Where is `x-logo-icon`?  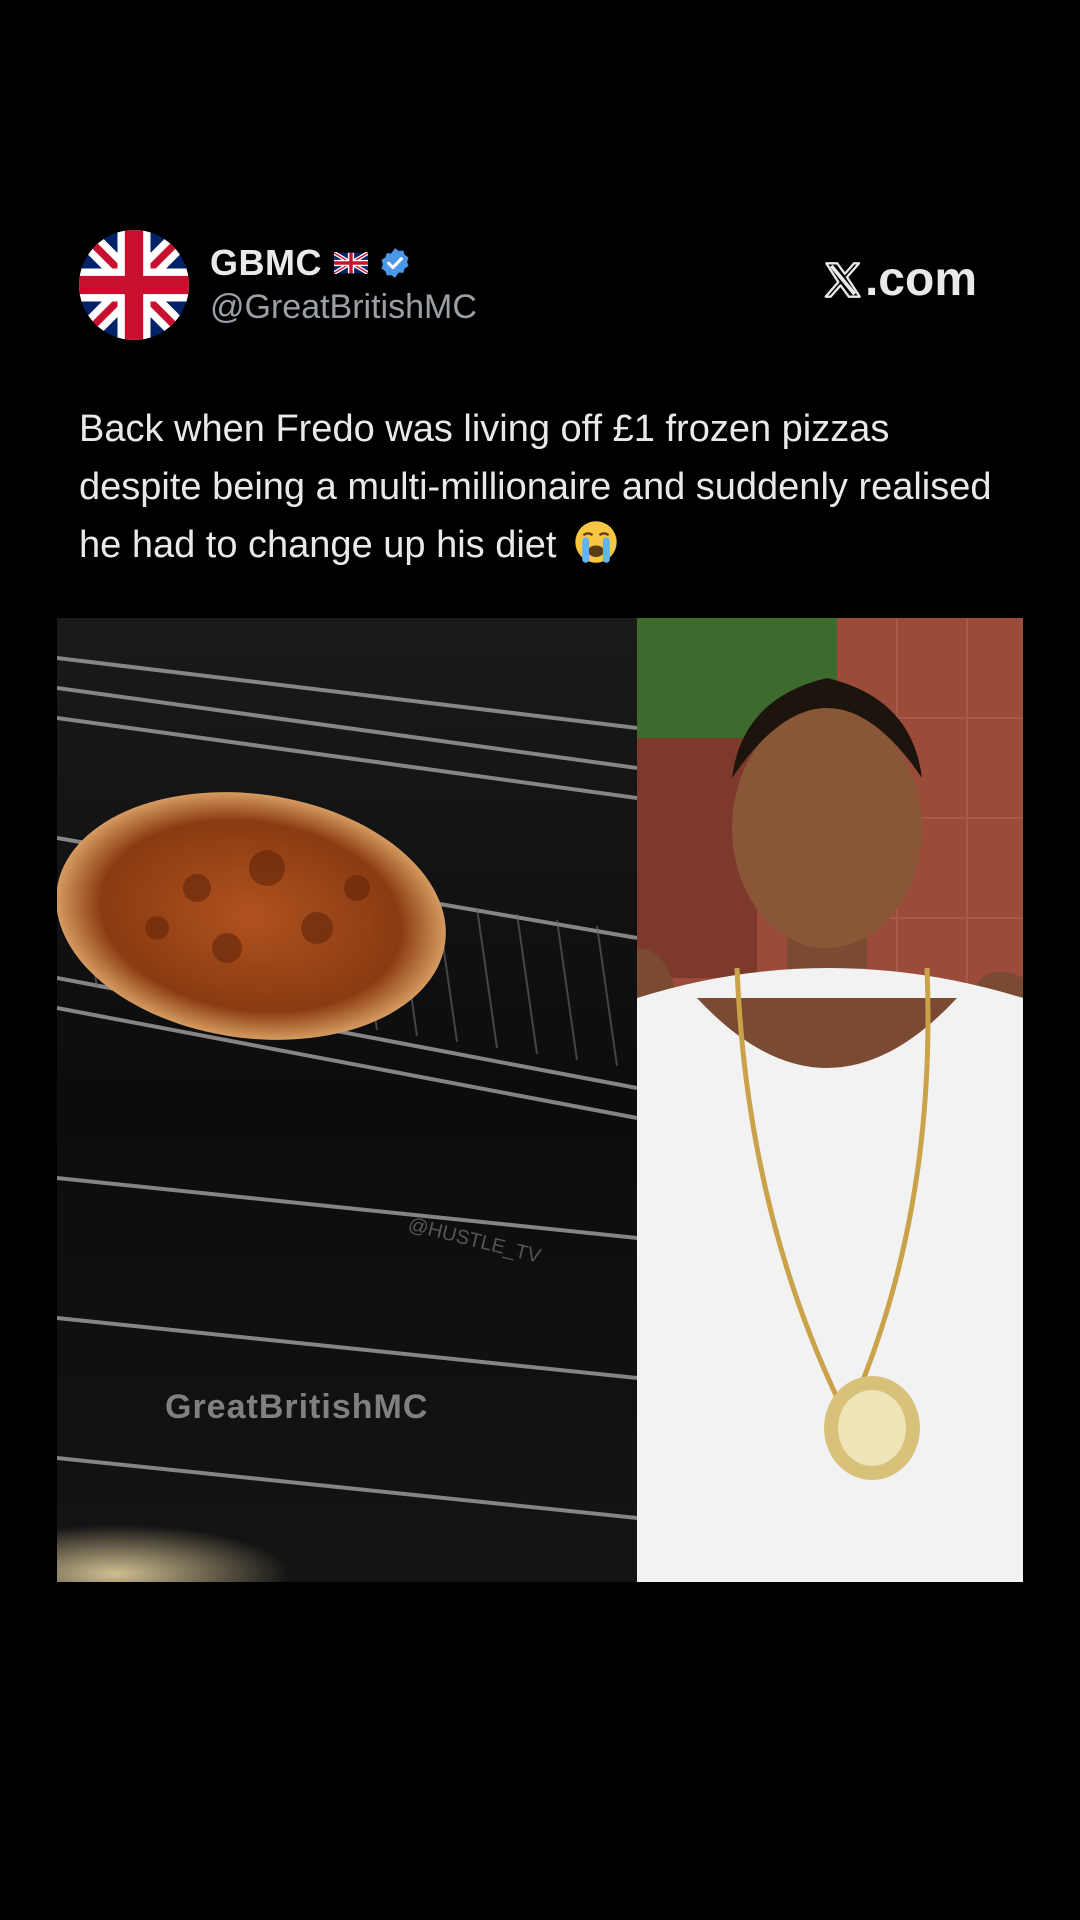
x-logo-icon is located at coordinates (842, 279).